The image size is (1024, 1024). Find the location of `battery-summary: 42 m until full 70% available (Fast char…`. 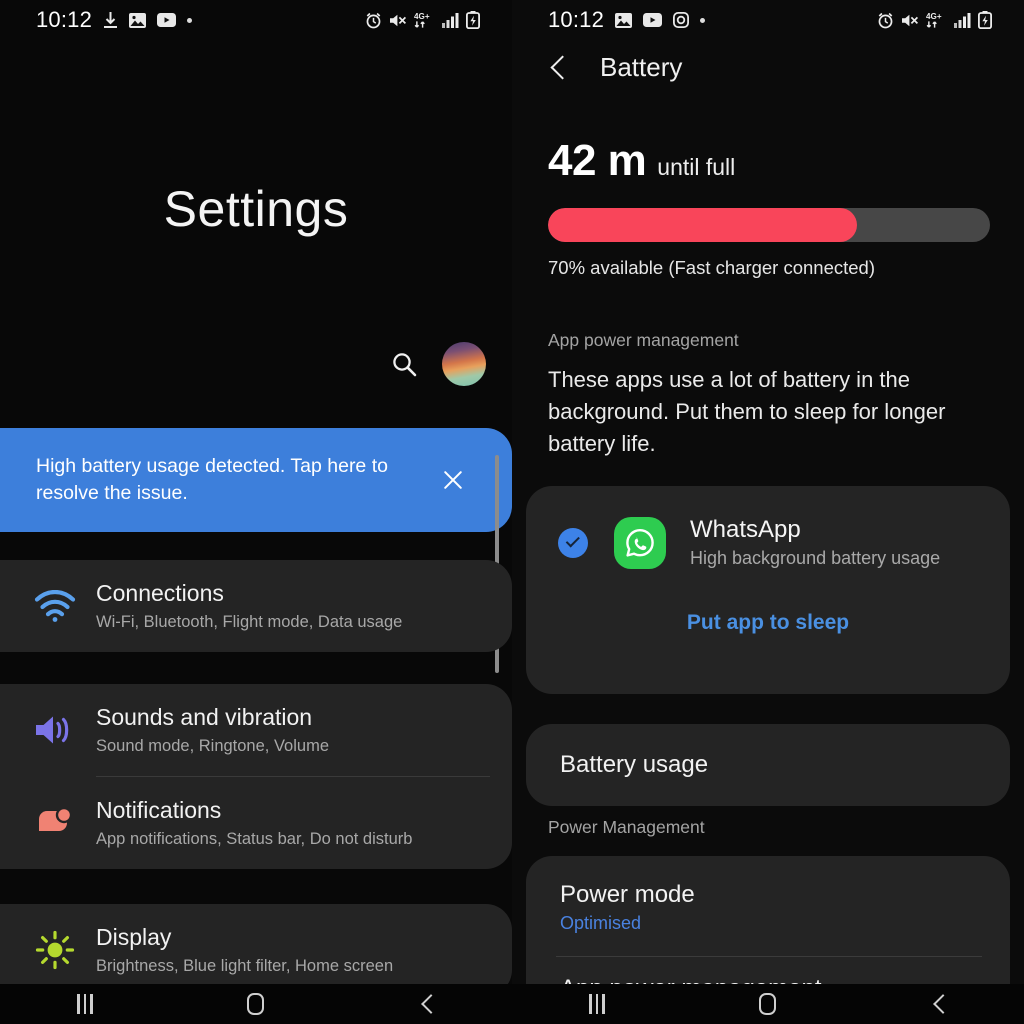

battery-summary: 42 m until full 70% available (Fast char… is located at coordinates (769, 207).